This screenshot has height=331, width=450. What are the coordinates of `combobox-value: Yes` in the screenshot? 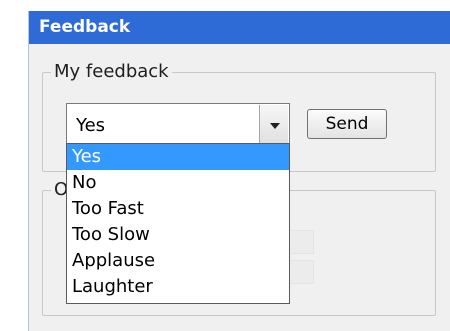 It's located at (91, 125).